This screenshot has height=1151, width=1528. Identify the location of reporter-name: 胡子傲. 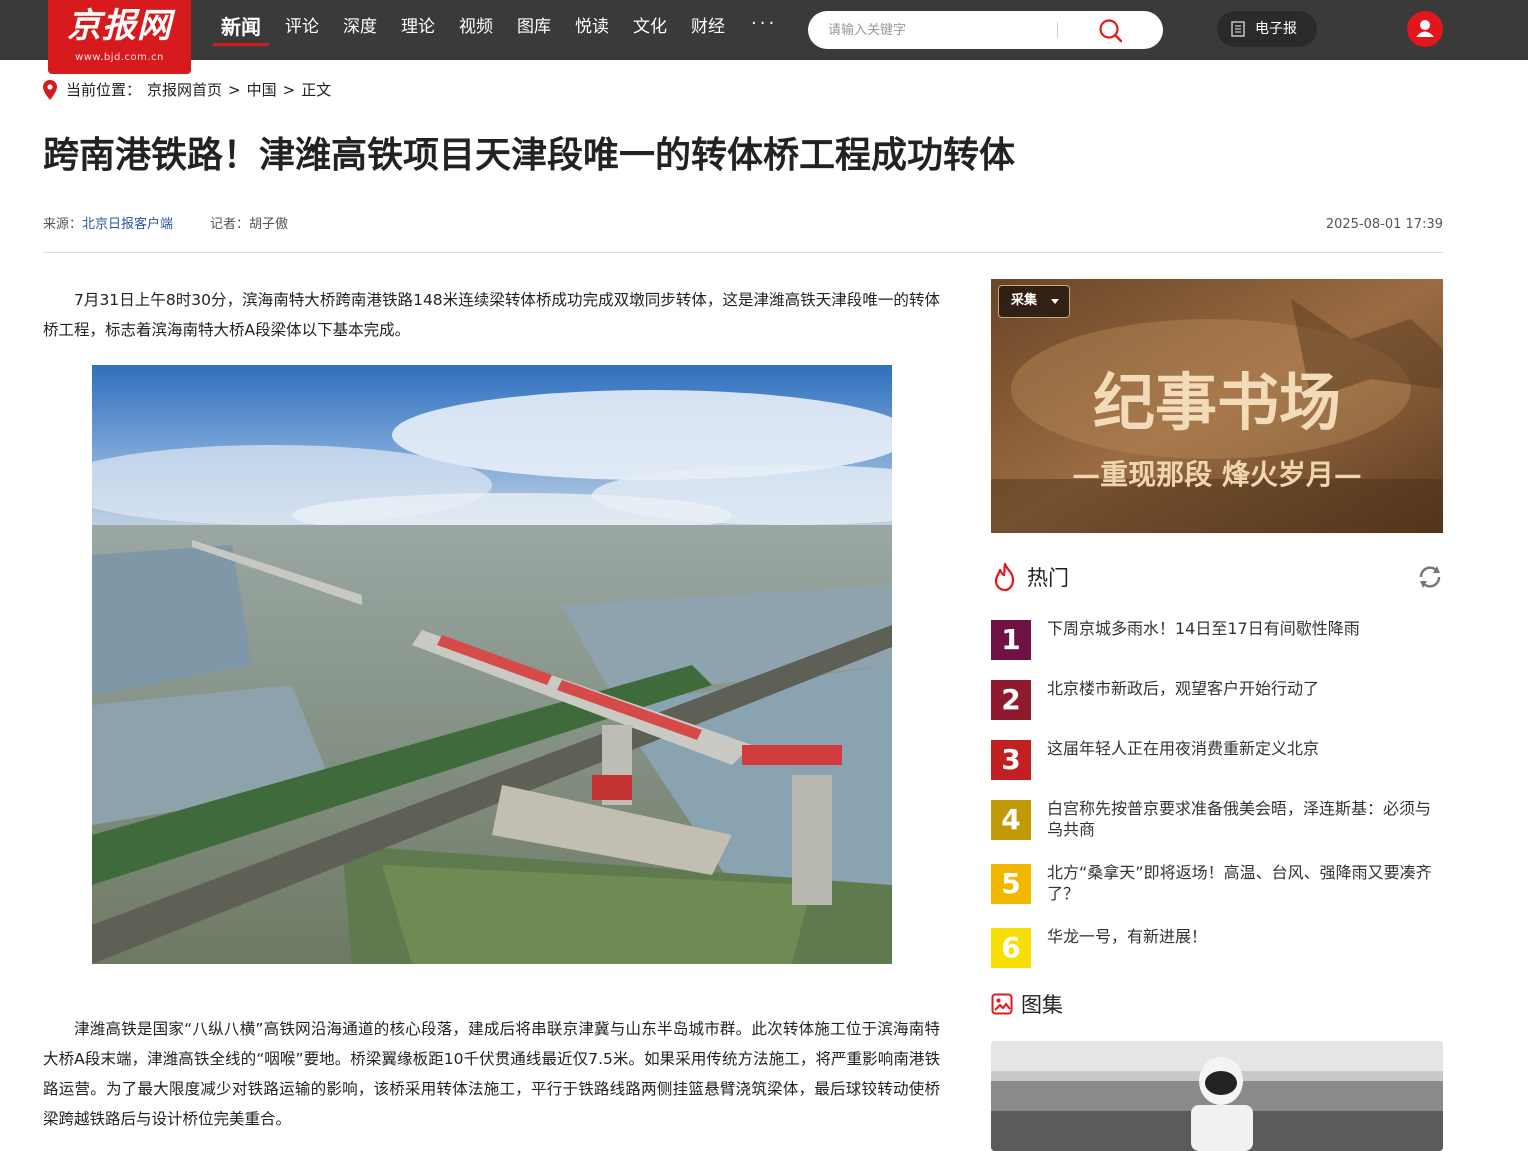
(269, 224).